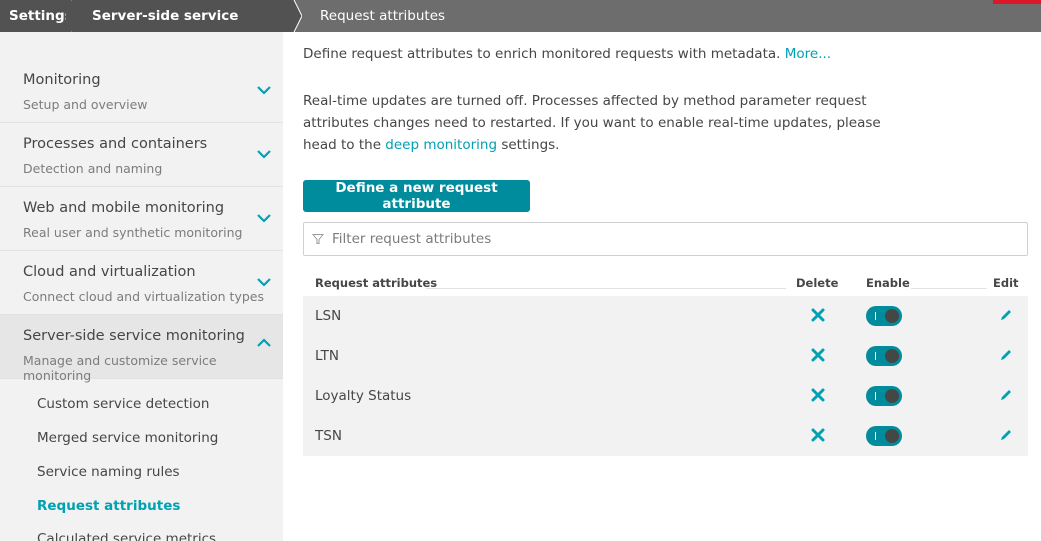  Describe the element at coordinates (328, 316) in the screenshot. I see `attribute-name: LSN` at that location.